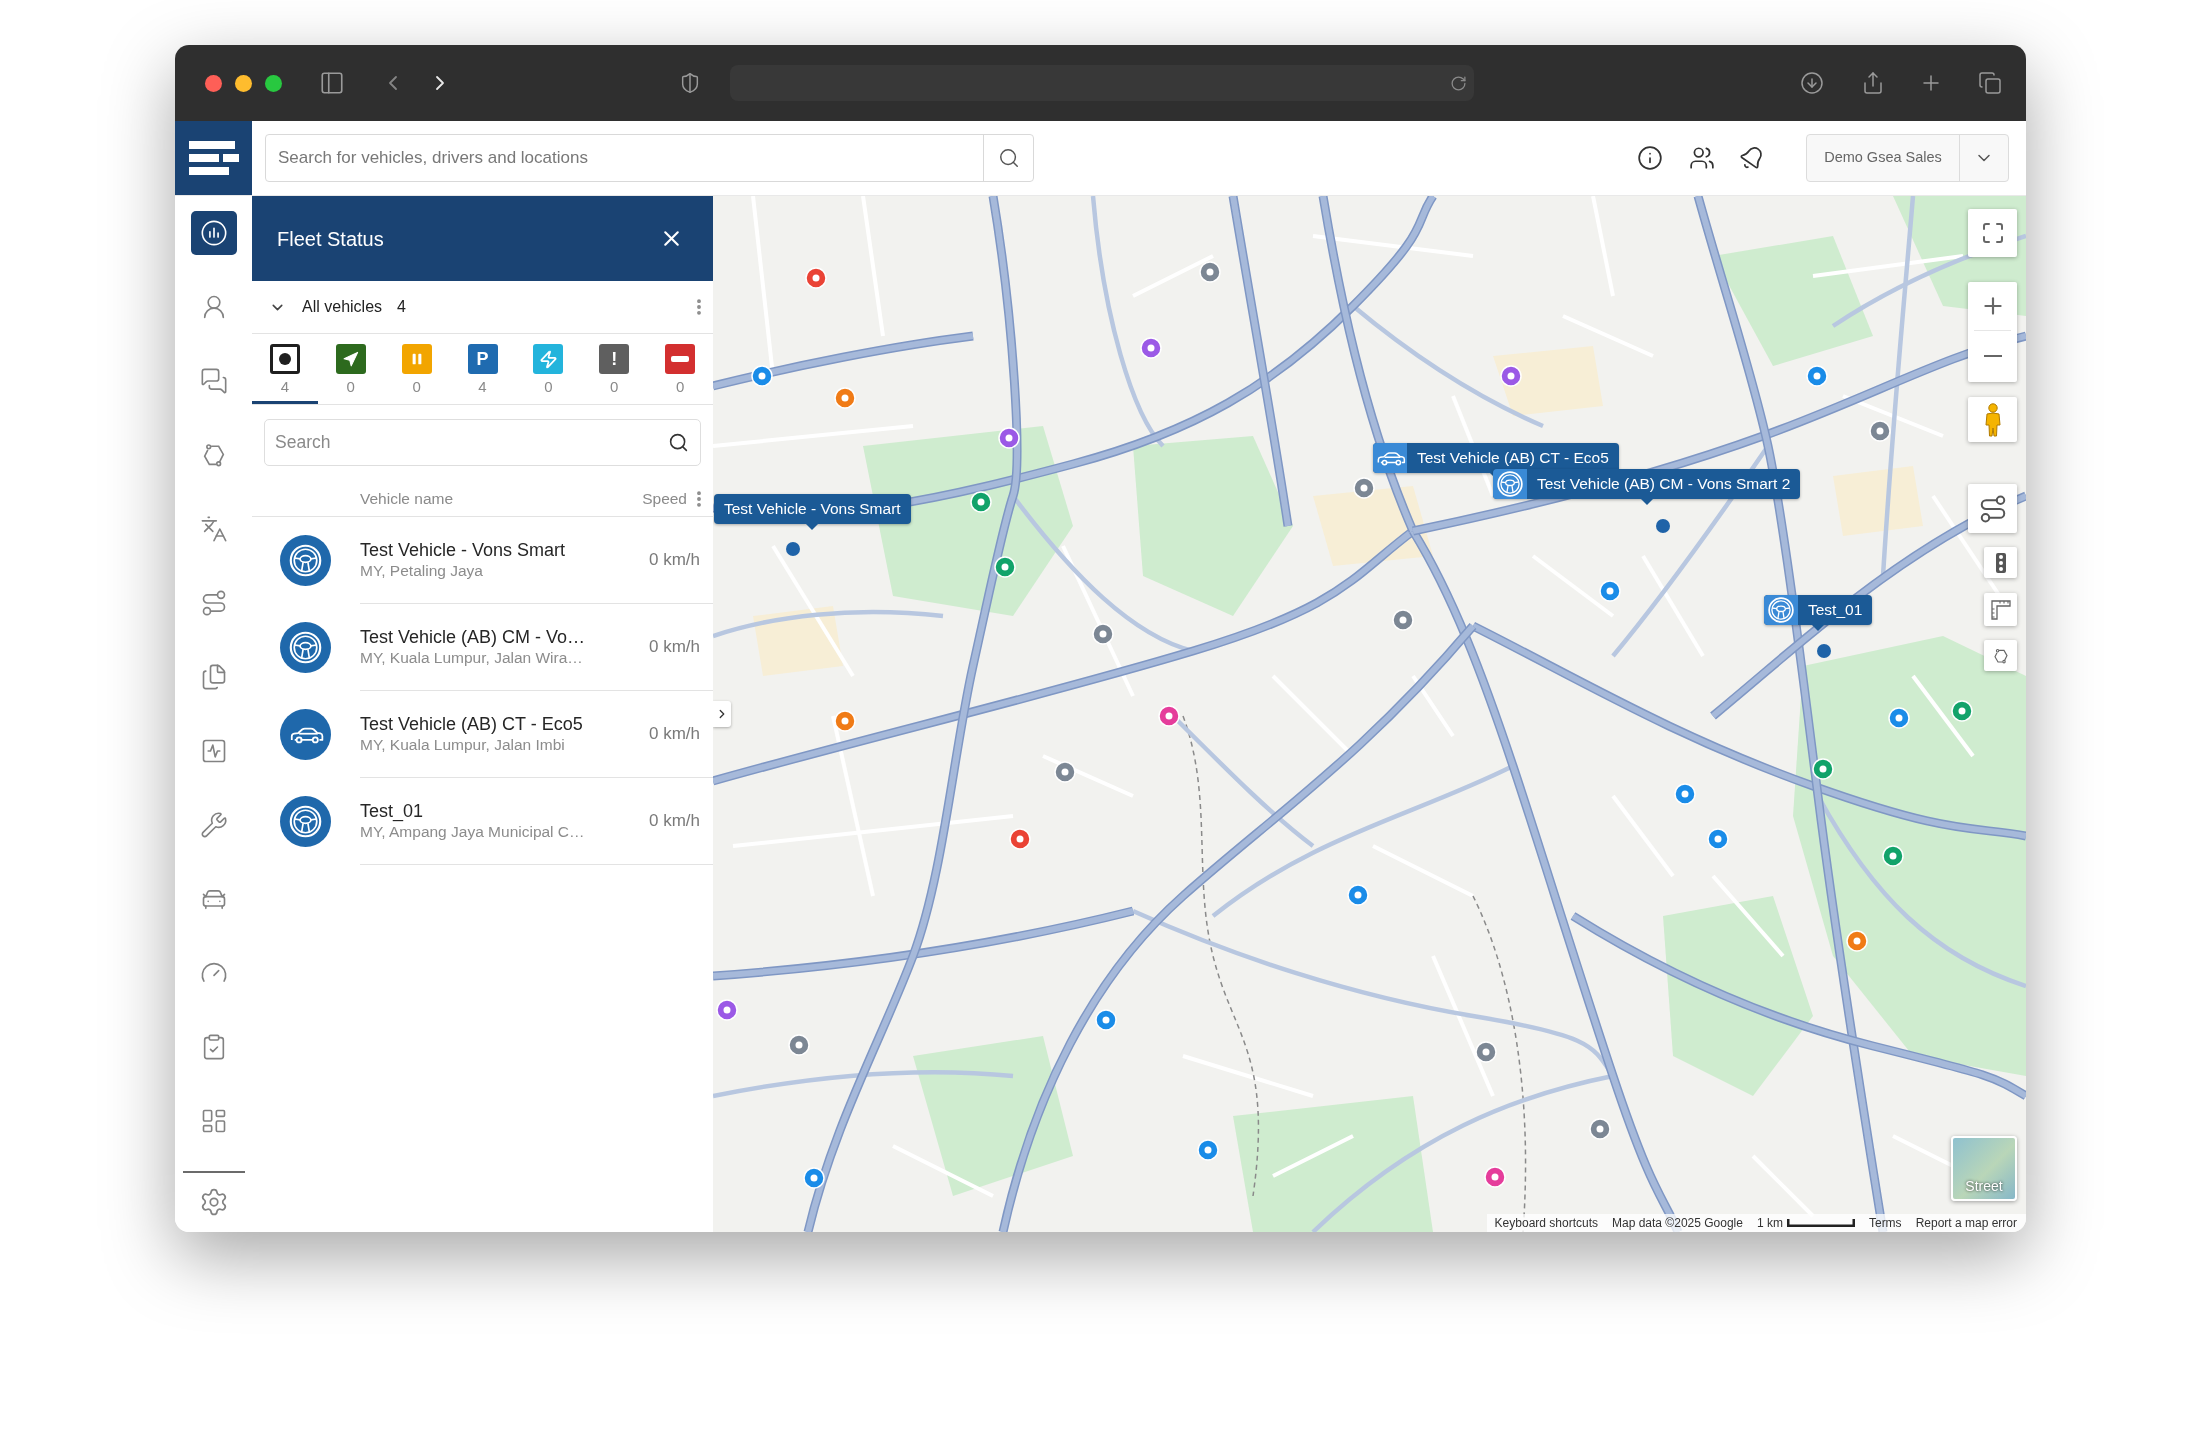 Image resolution: width=2200 pixels, height=1455 pixels. I want to click on traffic-button, so click(2000, 562).